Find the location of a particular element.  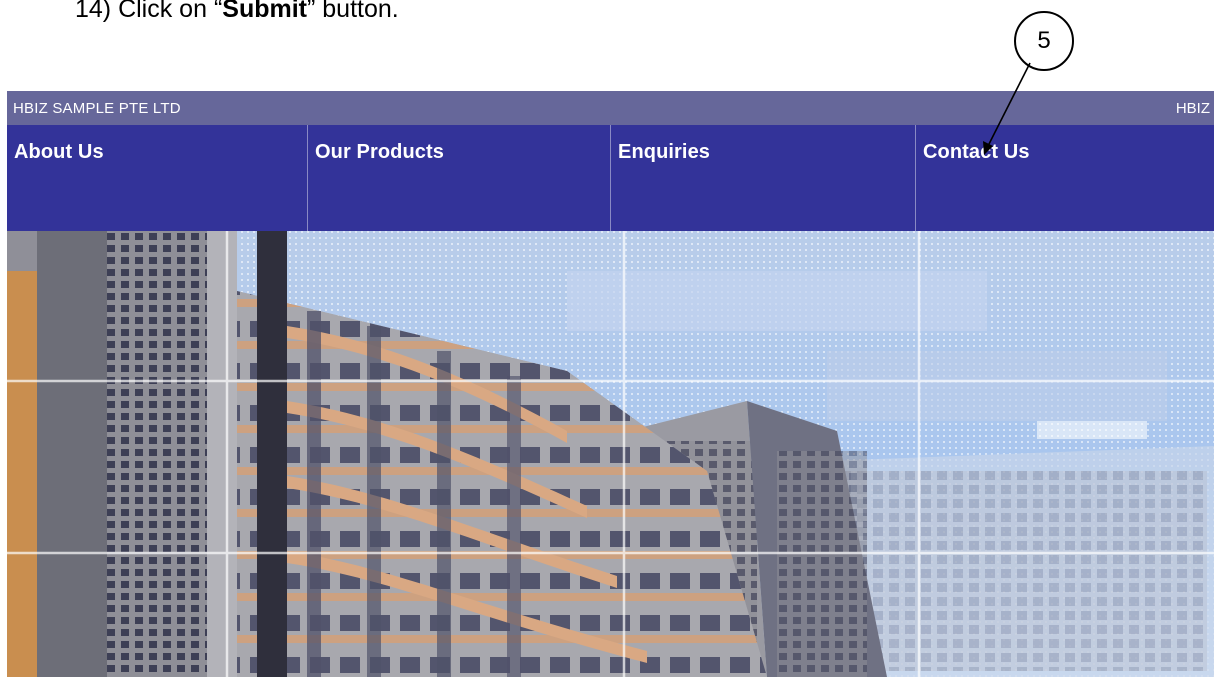

site-top-bar: HBIZ SAMPLE PTE LTD HBIZ is located at coordinates (610, 108).